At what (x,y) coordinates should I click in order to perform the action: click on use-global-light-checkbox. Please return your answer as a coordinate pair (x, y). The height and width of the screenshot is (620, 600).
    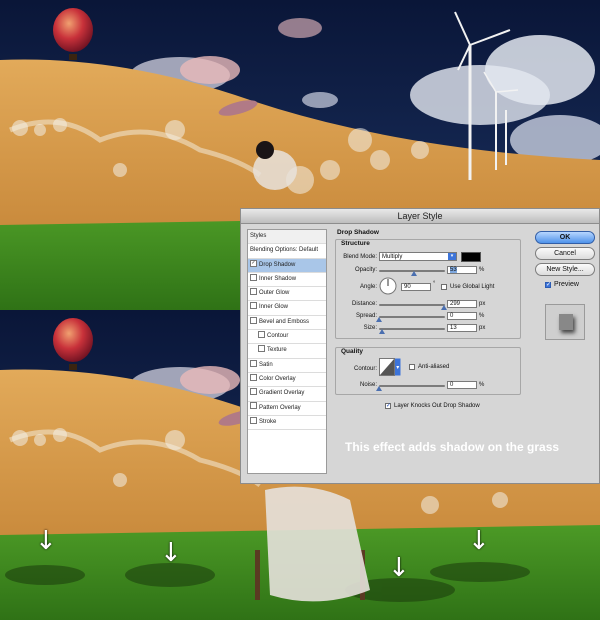
    Looking at the image, I should click on (444, 287).